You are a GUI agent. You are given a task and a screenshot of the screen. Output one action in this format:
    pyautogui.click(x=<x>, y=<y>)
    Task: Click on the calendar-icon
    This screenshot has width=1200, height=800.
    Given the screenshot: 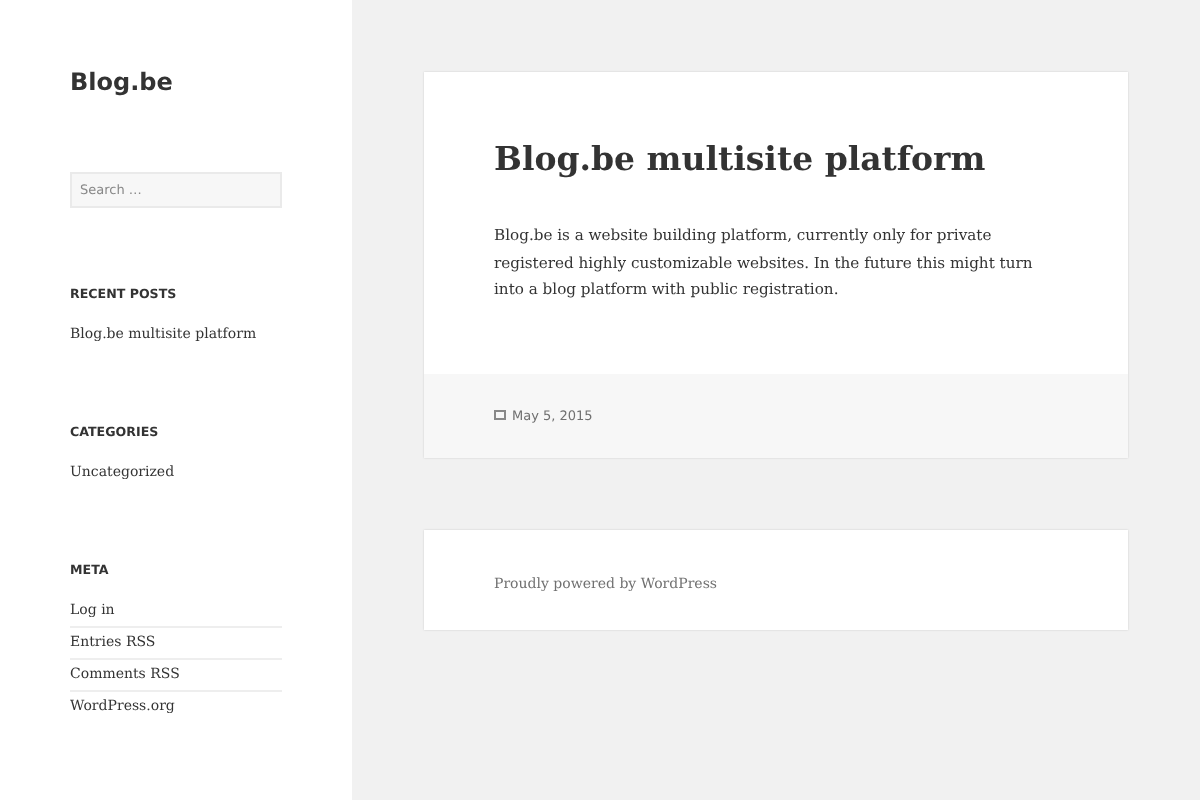 What is the action you would take?
    pyautogui.click(x=500, y=415)
    